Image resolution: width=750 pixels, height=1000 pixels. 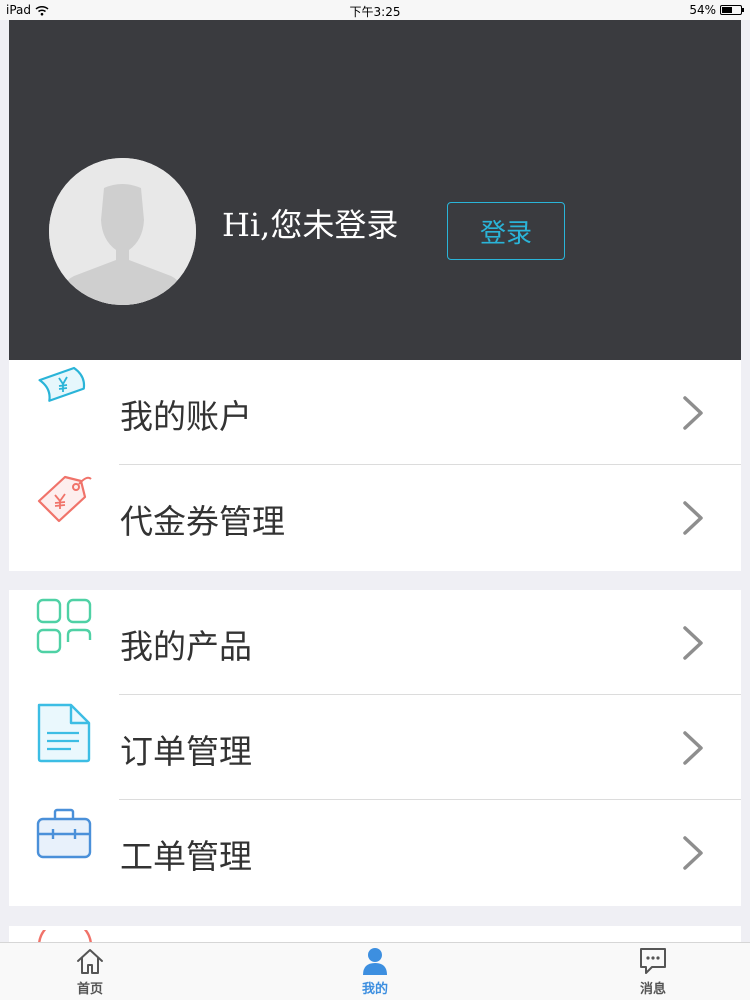 What do you see at coordinates (186, 751) in the screenshot?
I see `menu-item-label: 订单管理` at bounding box center [186, 751].